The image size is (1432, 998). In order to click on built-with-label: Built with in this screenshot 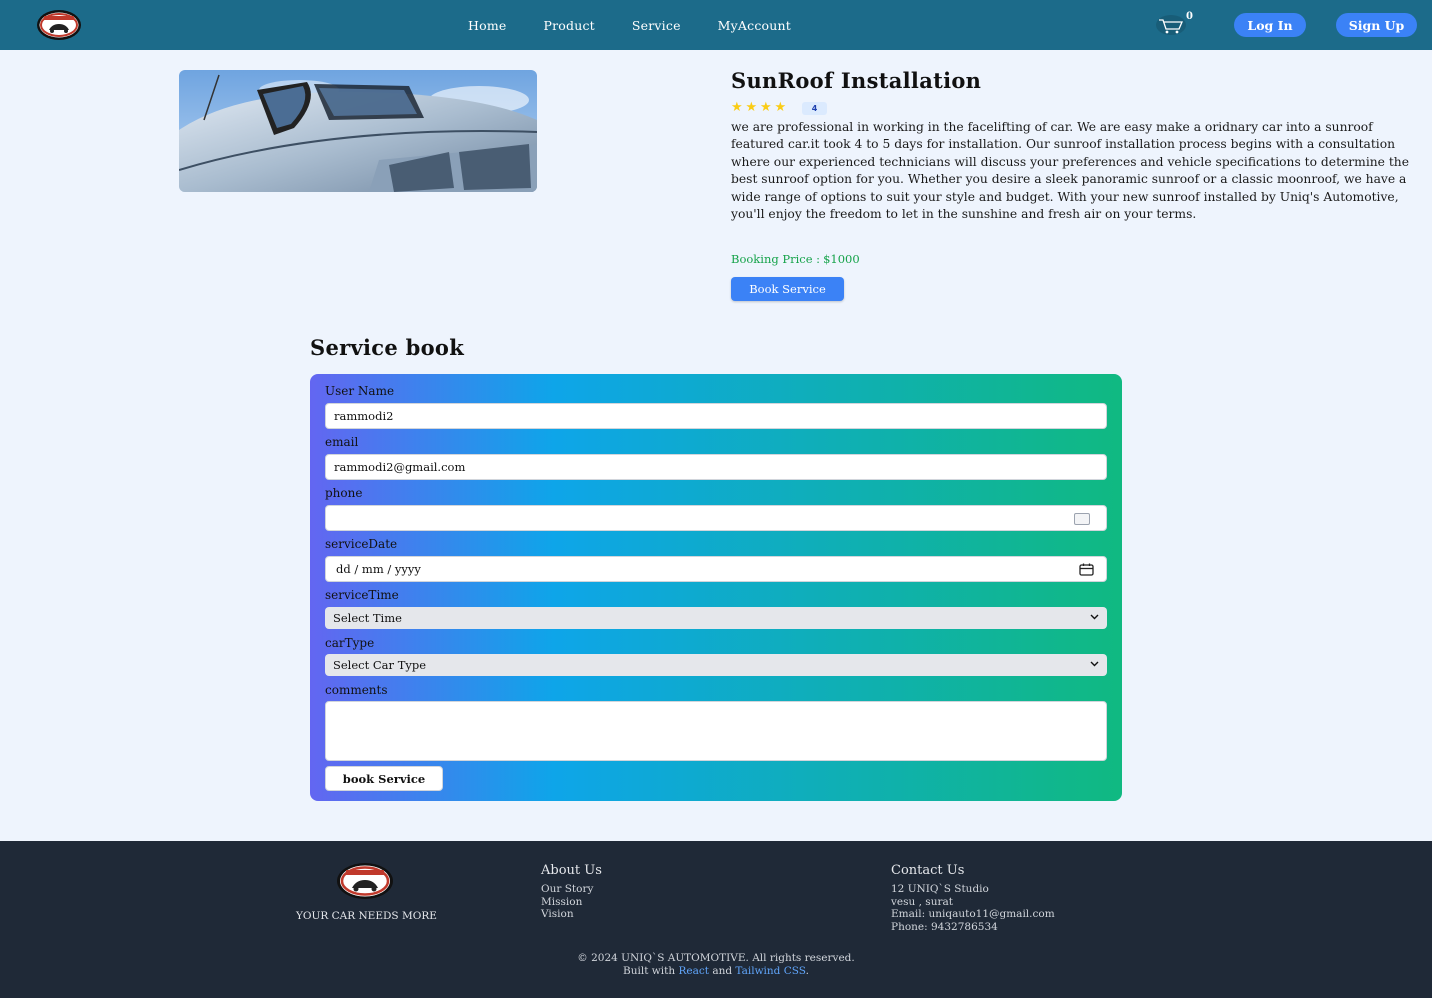, I will do `click(649, 970)`.